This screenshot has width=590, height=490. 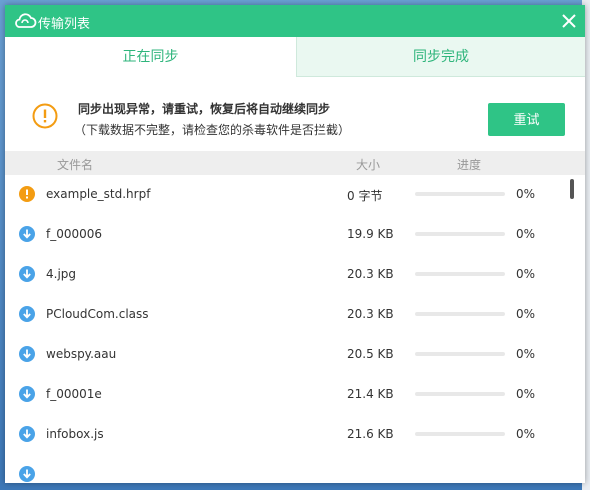 I want to click on close-icon, so click(x=569, y=21).